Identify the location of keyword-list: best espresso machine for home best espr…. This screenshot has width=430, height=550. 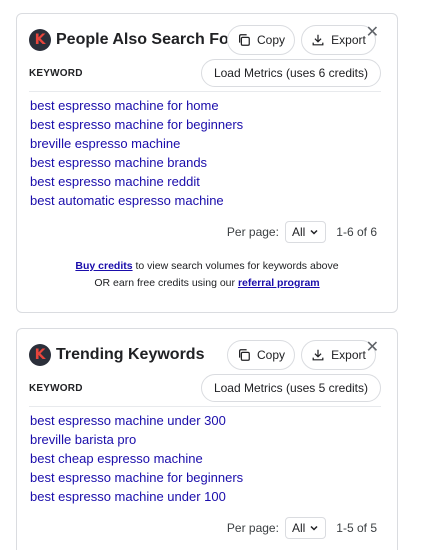
(136, 153).